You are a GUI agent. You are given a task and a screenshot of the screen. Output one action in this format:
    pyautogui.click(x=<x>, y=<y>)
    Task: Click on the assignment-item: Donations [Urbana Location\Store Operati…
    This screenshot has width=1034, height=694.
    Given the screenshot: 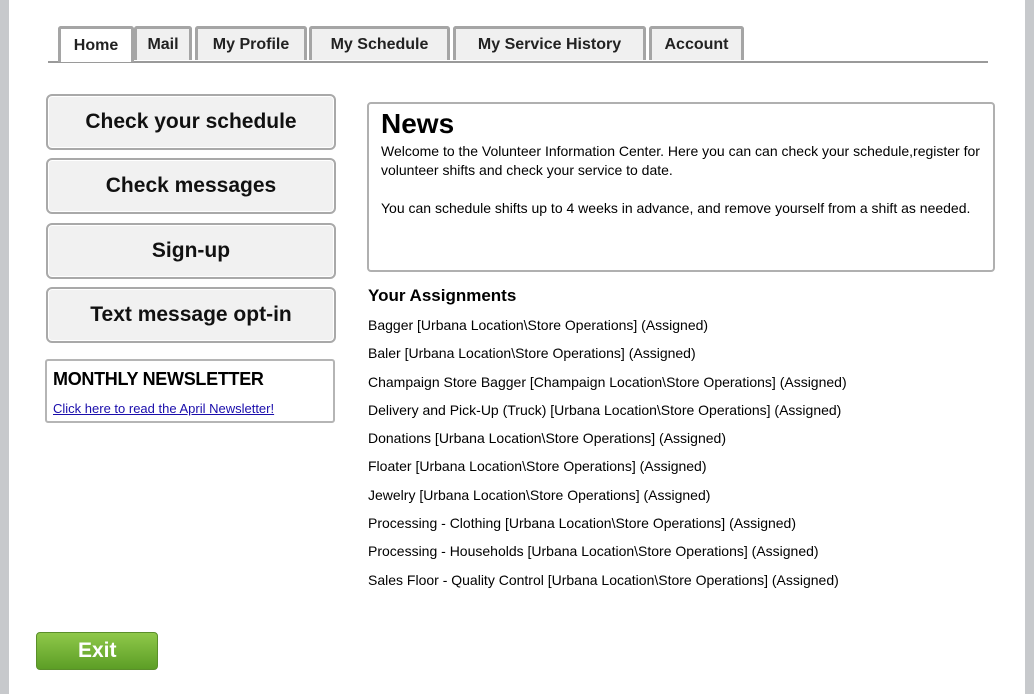 What is the action you would take?
    pyautogui.click(x=547, y=438)
    